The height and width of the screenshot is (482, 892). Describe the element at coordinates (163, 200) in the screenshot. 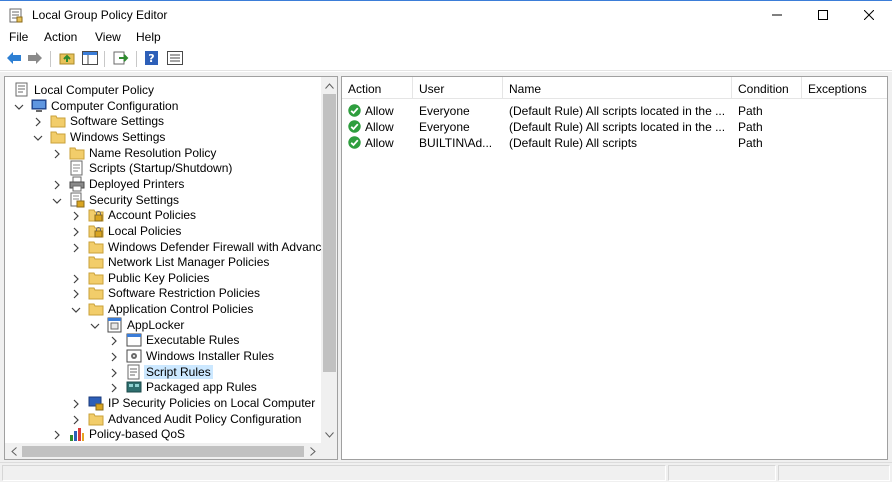

I see `tree-item: Security Settings` at that location.